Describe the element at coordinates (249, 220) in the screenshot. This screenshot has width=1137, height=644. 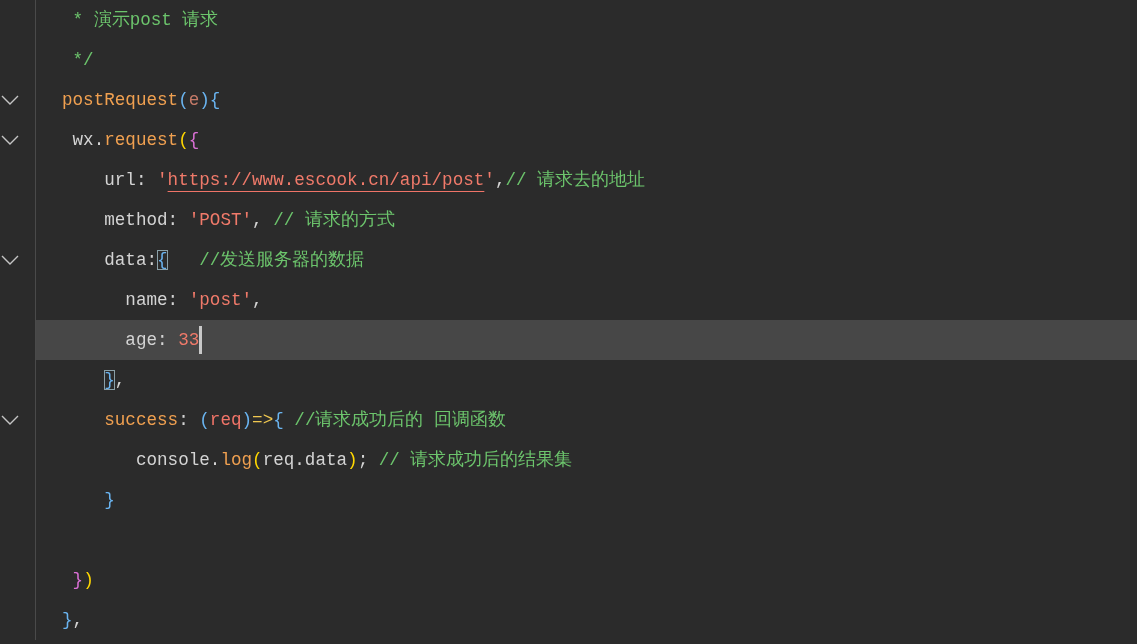
I see `code-line: method: 'POST', // 请求的方式` at that location.